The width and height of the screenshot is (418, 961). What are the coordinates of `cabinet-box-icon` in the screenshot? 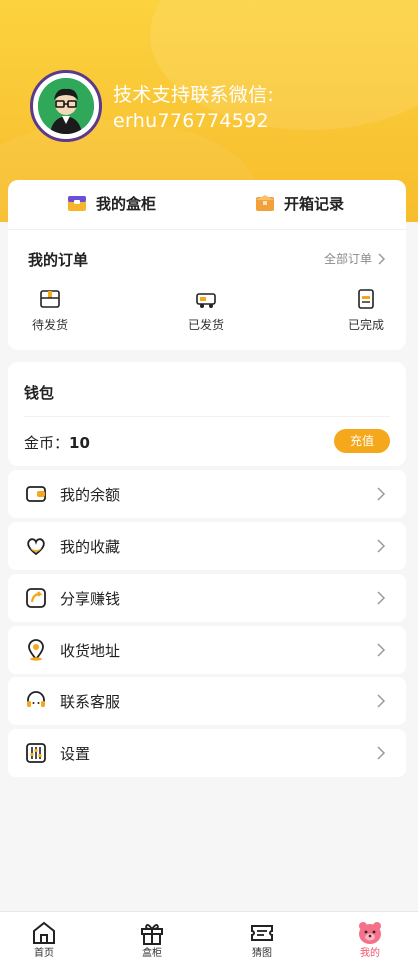 It's located at (77, 203).